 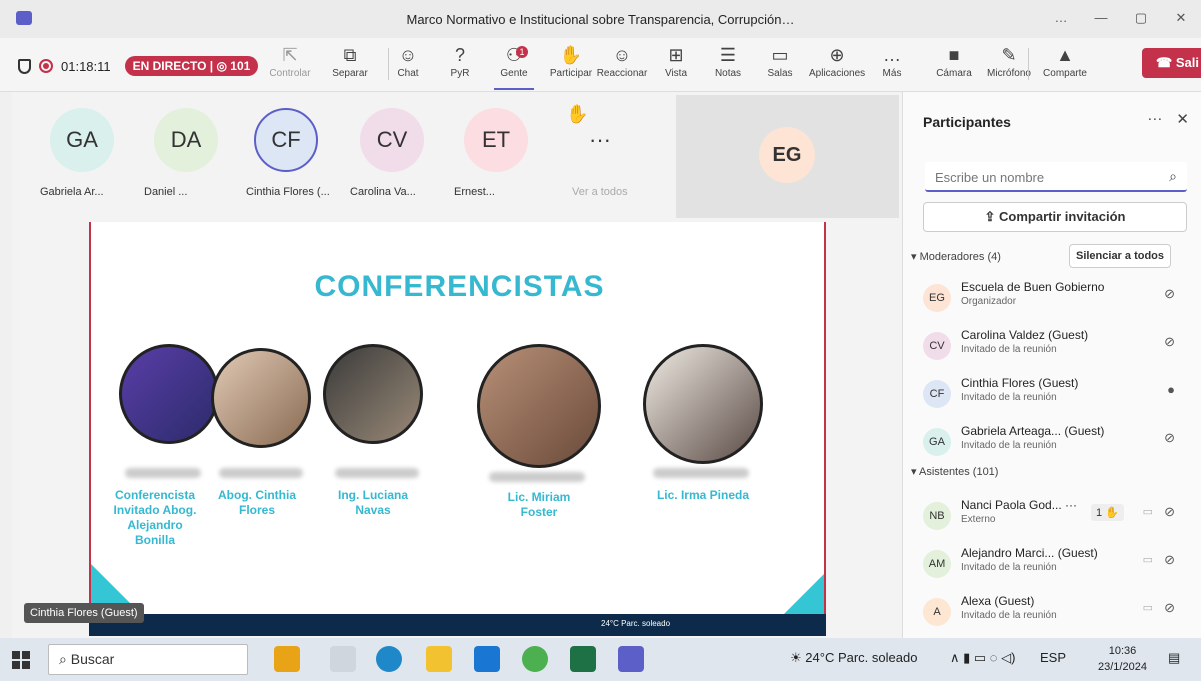 I want to click on window-controls: … — ▢ ✕, so click(x=1121, y=19).